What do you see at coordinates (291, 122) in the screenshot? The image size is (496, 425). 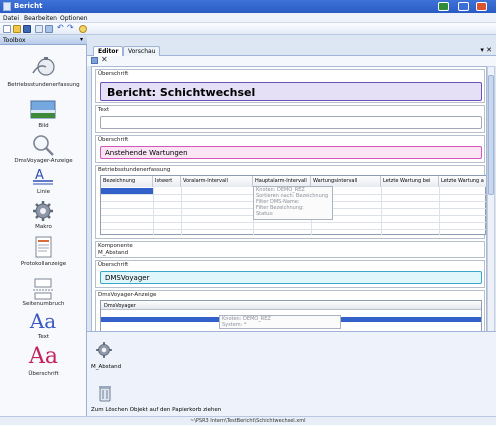 I see `text-field` at bounding box center [291, 122].